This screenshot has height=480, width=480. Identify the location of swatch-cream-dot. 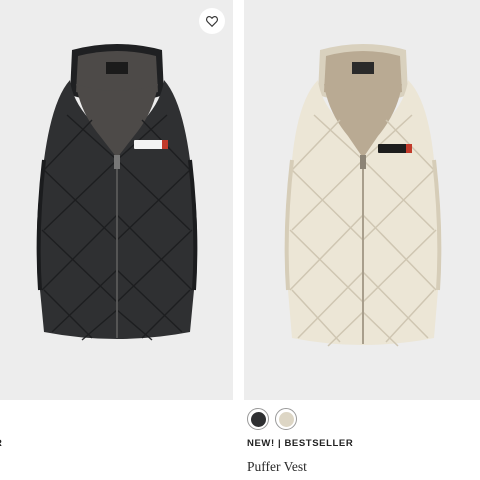
(286, 419).